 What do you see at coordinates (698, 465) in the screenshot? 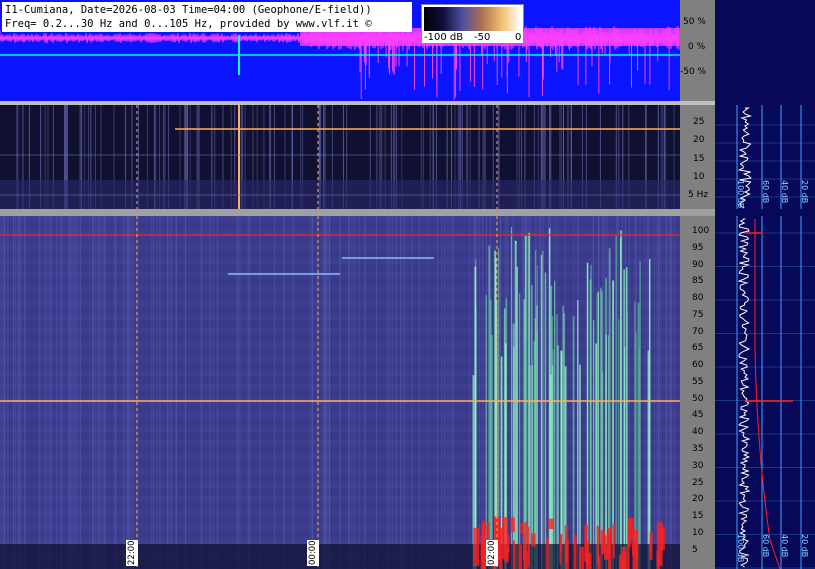
I see `axis-high-label: 30` at bounding box center [698, 465].